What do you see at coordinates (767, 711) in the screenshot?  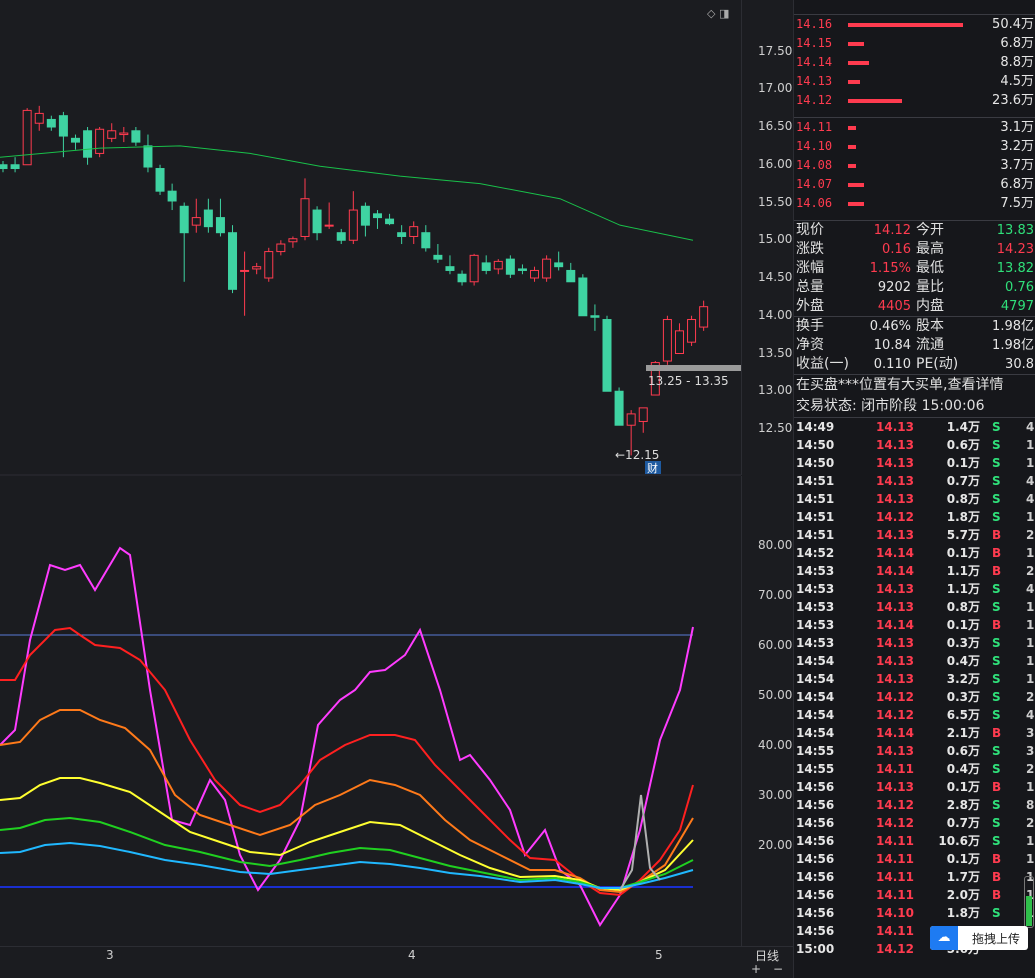 I see `indicator-axis: 80.00 70.00 60.00 50.00 40.00 30.00 20.00` at bounding box center [767, 711].